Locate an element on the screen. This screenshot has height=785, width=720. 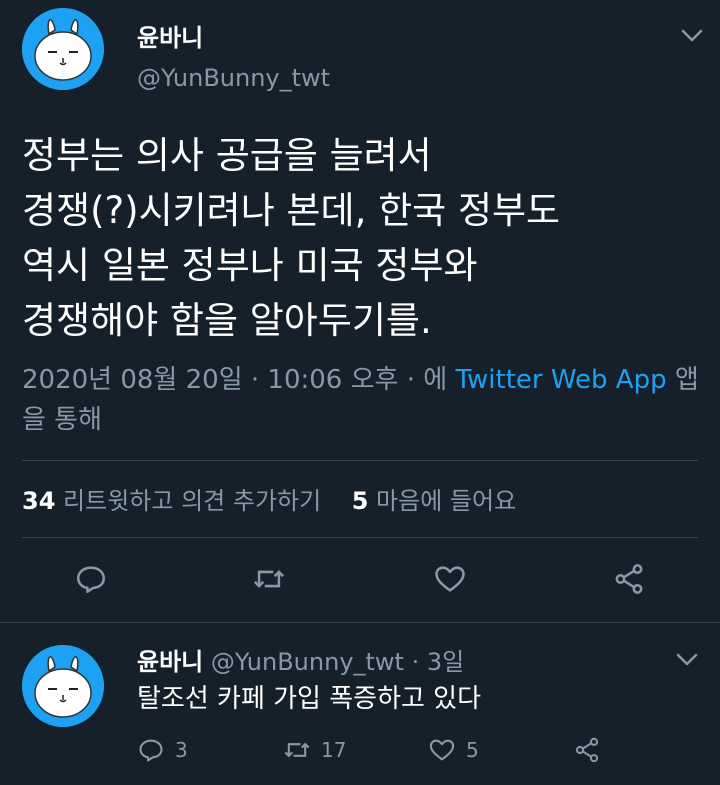
tweet-stats: 34 리트윗하고 의견 추가하기 5 마음에 들어요 is located at coordinates (269, 498).